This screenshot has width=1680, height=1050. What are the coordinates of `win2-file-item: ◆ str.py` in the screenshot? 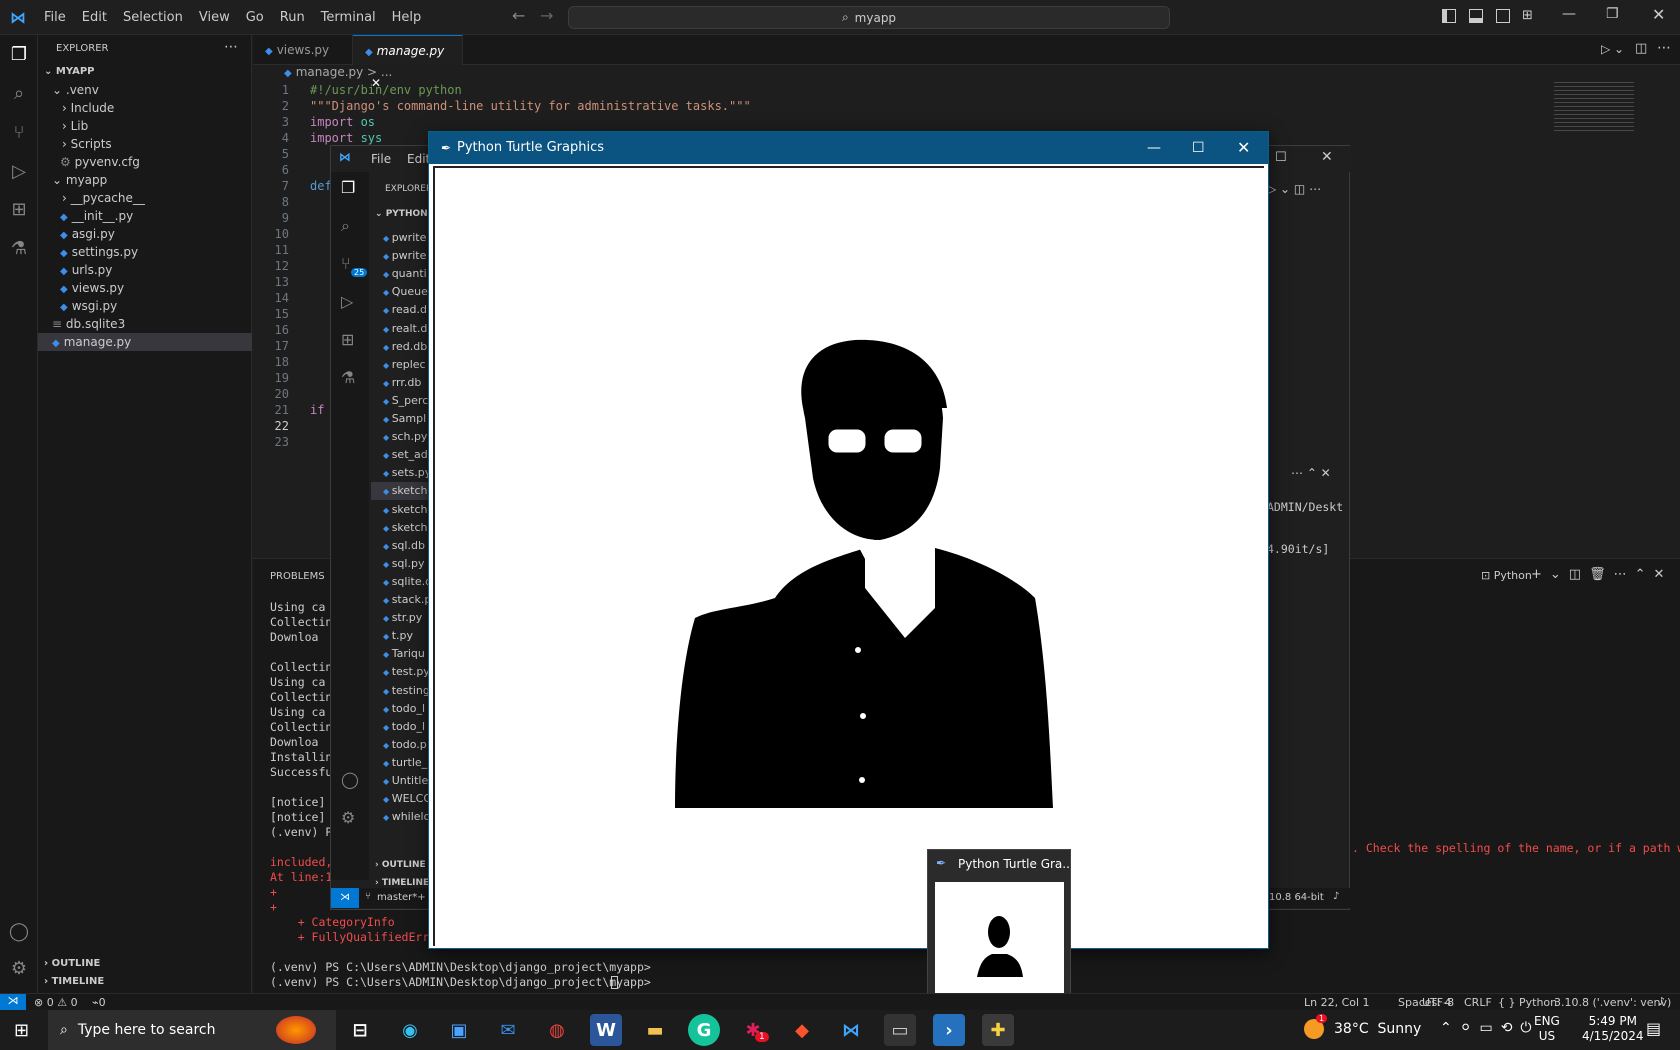 It's located at (401, 618).